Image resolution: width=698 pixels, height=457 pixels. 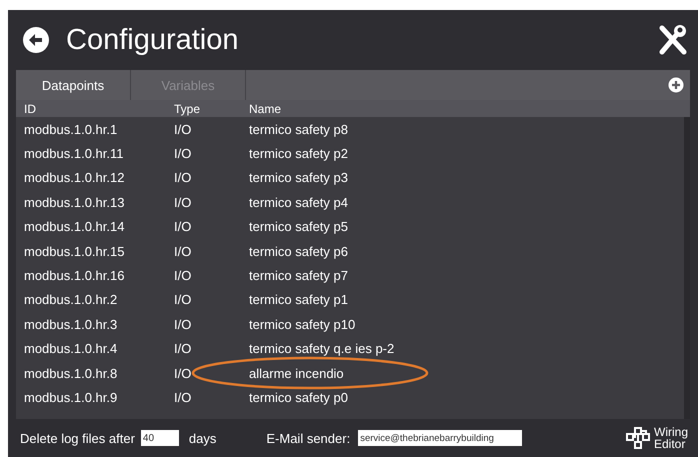 I want to click on table-cell-text: termico safety p7, so click(x=299, y=276).